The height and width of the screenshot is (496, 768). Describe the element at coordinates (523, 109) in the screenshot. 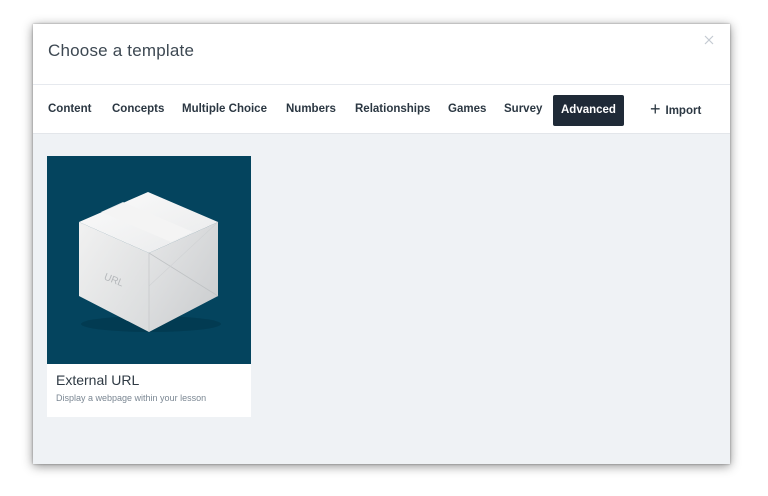

I see `tab-survey: Survey` at that location.